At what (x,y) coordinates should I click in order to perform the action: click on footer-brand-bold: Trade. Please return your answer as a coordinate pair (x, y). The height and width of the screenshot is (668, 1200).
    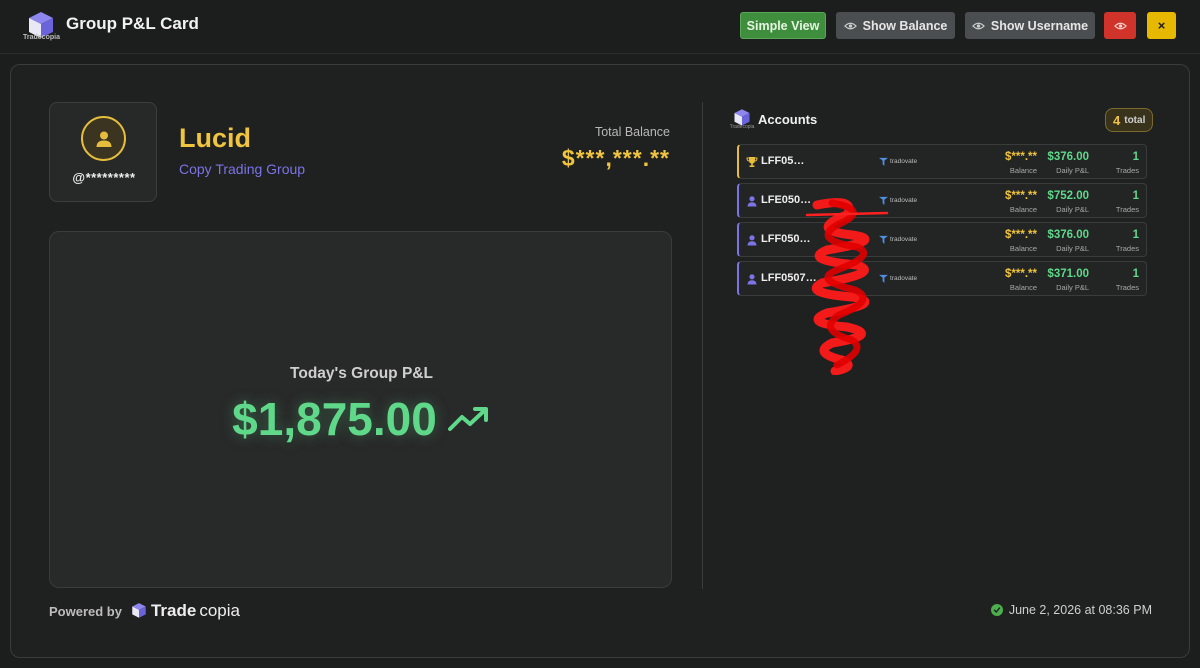
    Looking at the image, I should click on (173, 610).